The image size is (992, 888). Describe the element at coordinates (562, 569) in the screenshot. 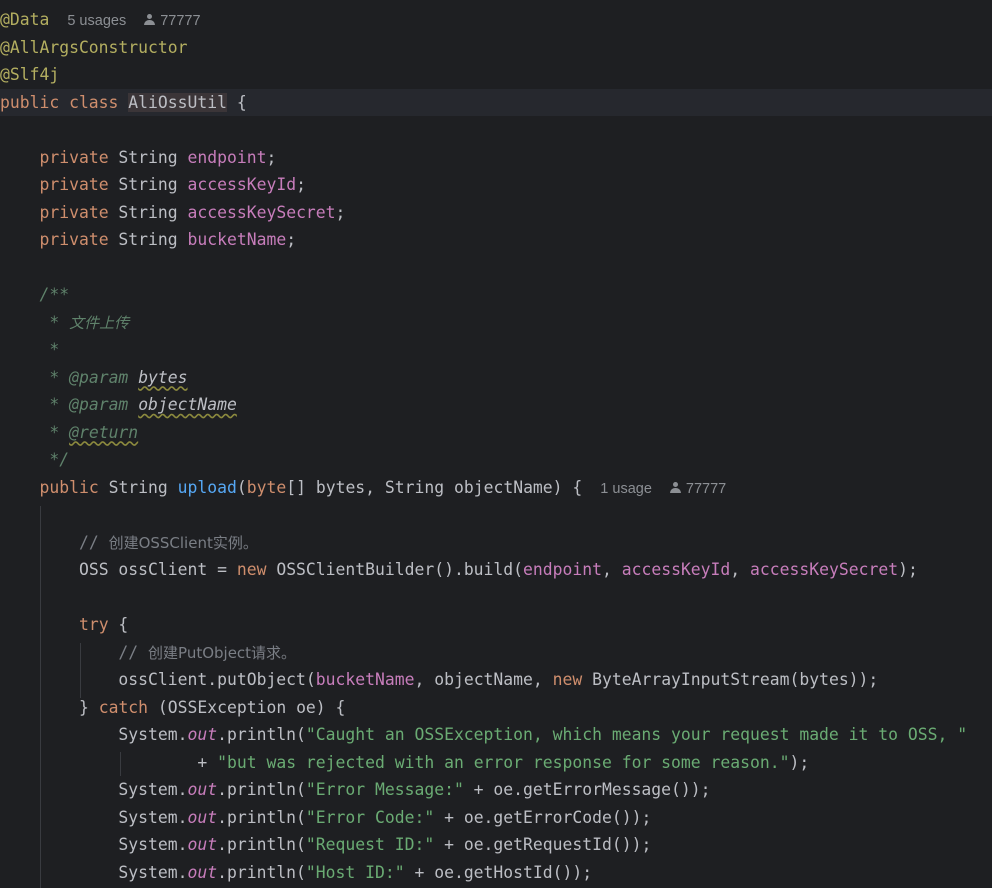

I see `field-ref-endpoint: endpoint` at that location.